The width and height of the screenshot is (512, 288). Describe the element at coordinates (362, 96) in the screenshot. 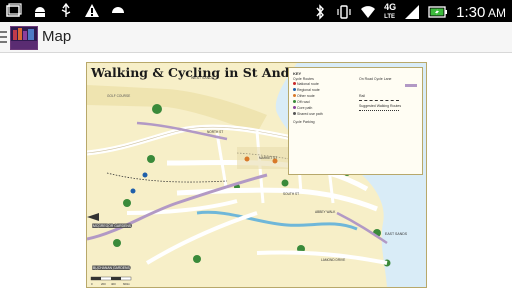

I see `key-rail-label: Rail` at that location.